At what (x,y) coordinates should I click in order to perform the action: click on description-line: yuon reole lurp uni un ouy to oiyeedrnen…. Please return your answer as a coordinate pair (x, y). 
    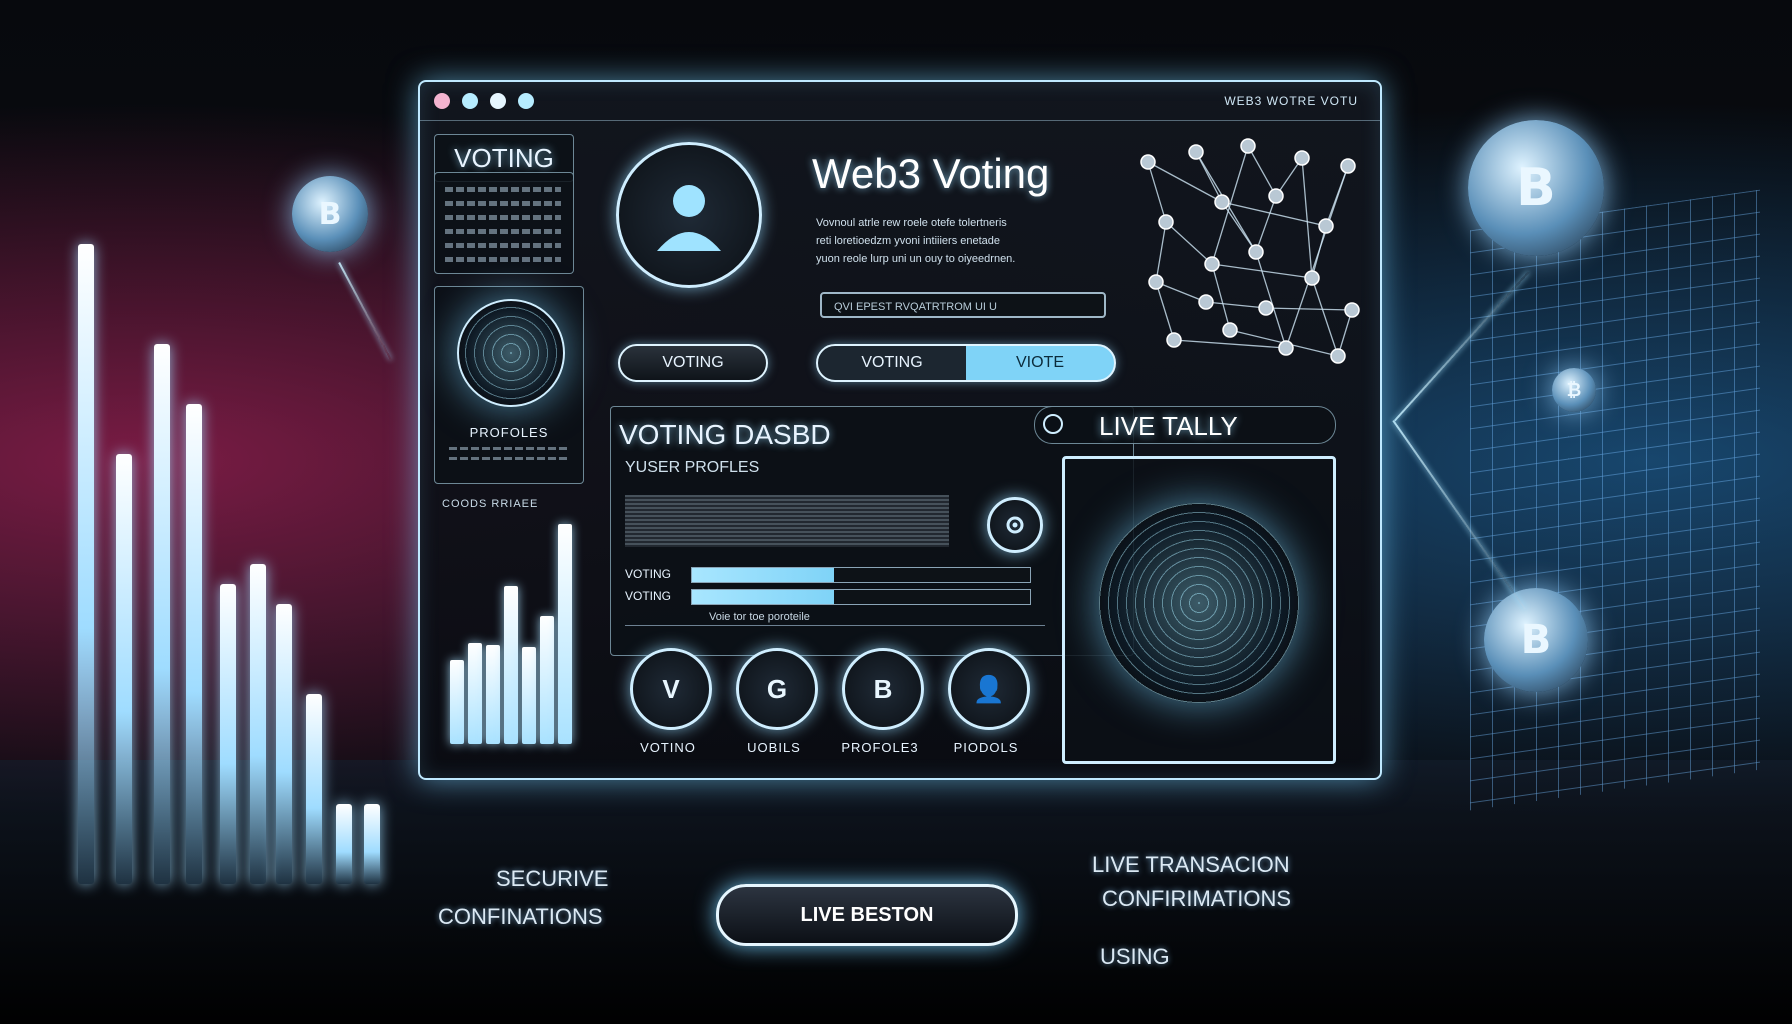
    Looking at the image, I should click on (916, 259).